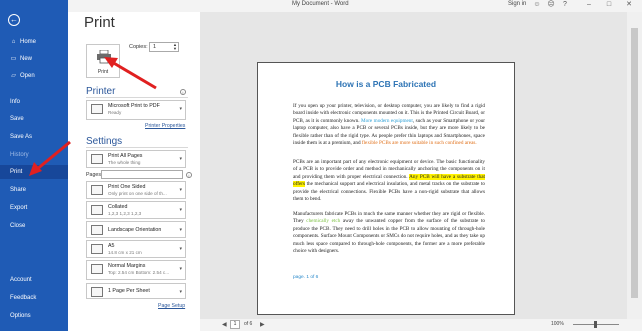  What do you see at coordinates (34, 226) in the screenshot?
I see `nav-close: Close` at bounding box center [34, 226].